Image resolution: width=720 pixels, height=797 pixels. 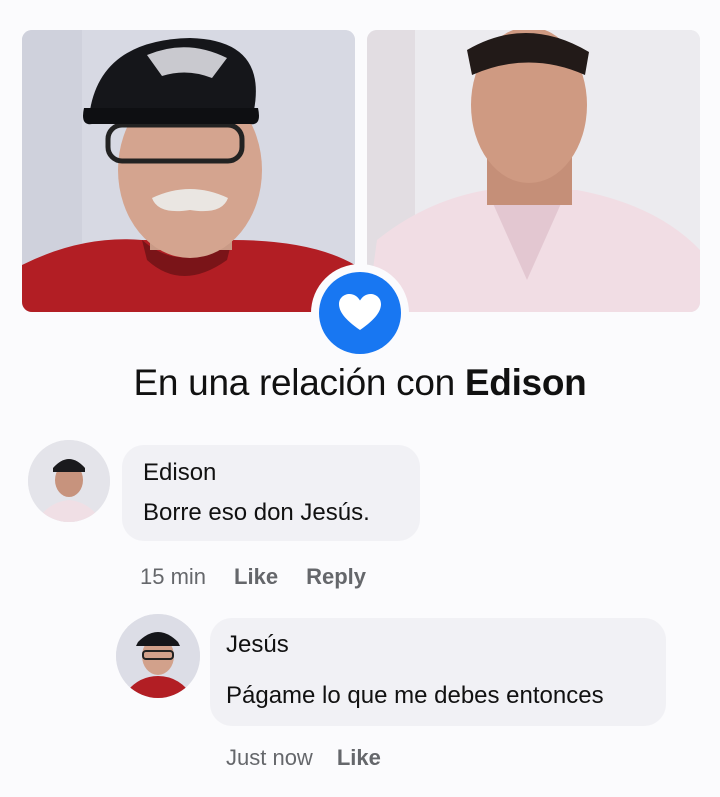 What do you see at coordinates (257, 645) in the screenshot?
I see `comment-author: Jesús` at bounding box center [257, 645].